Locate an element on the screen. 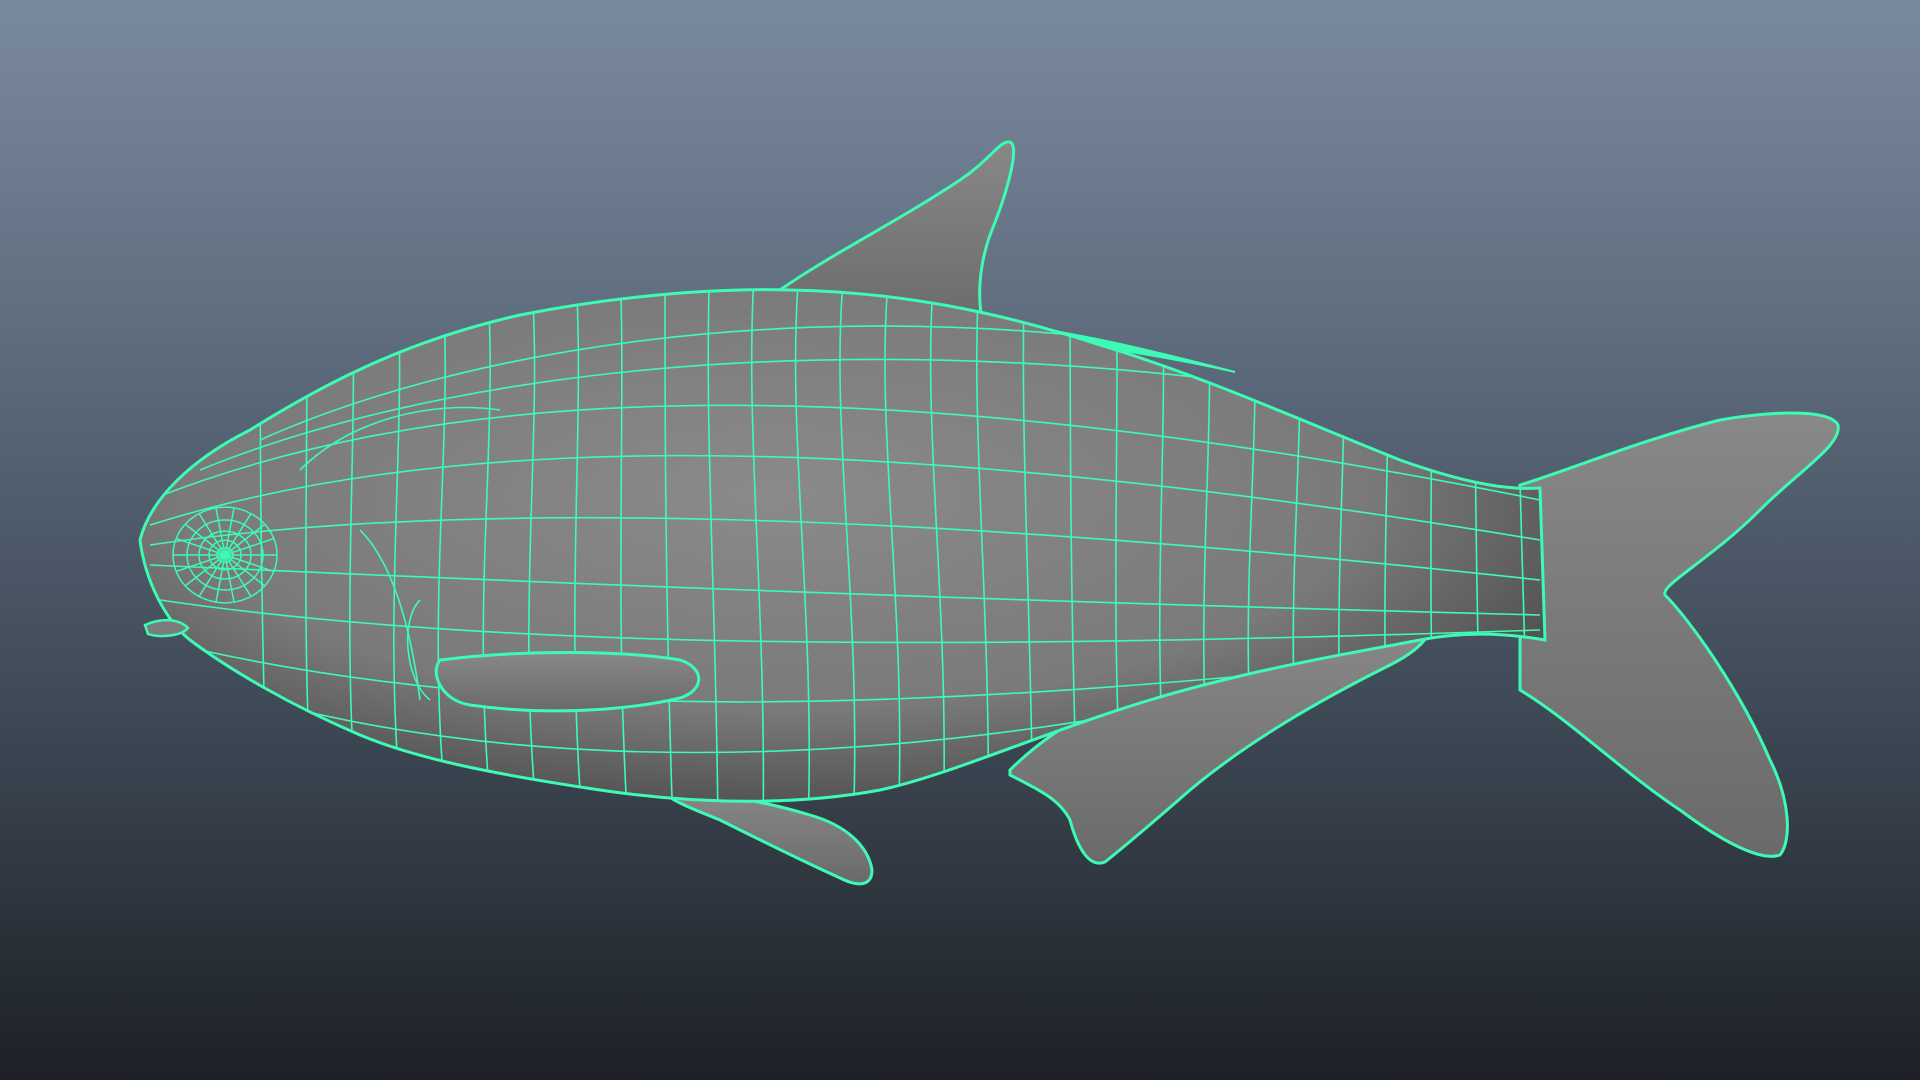 The image size is (1920, 1080). pelvic-fin is located at coordinates (765, 837).